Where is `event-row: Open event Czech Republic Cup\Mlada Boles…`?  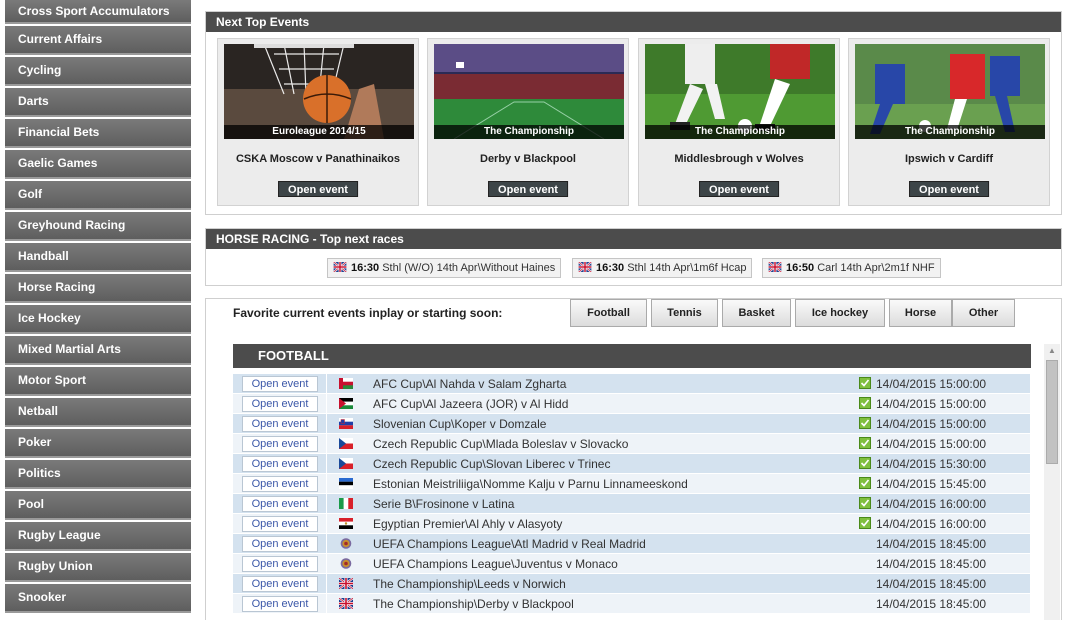 event-row: Open event Czech Republic Cup\Mlada Boles… is located at coordinates (631, 444).